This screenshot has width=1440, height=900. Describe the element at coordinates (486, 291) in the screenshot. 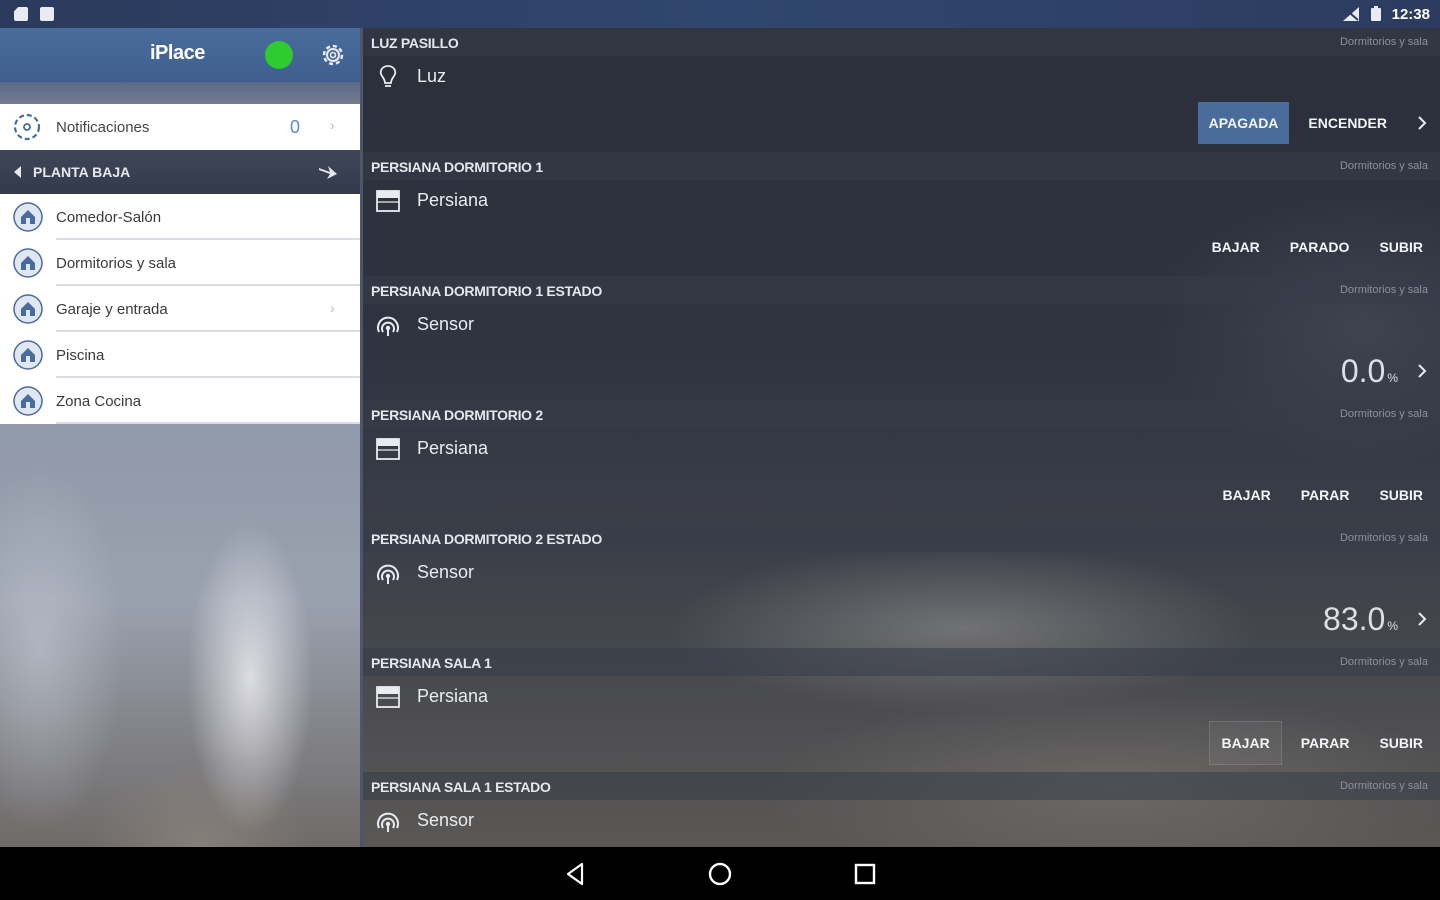

I see `device-name: PERSIANA DORMITORIO 1 ESTADO` at that location.